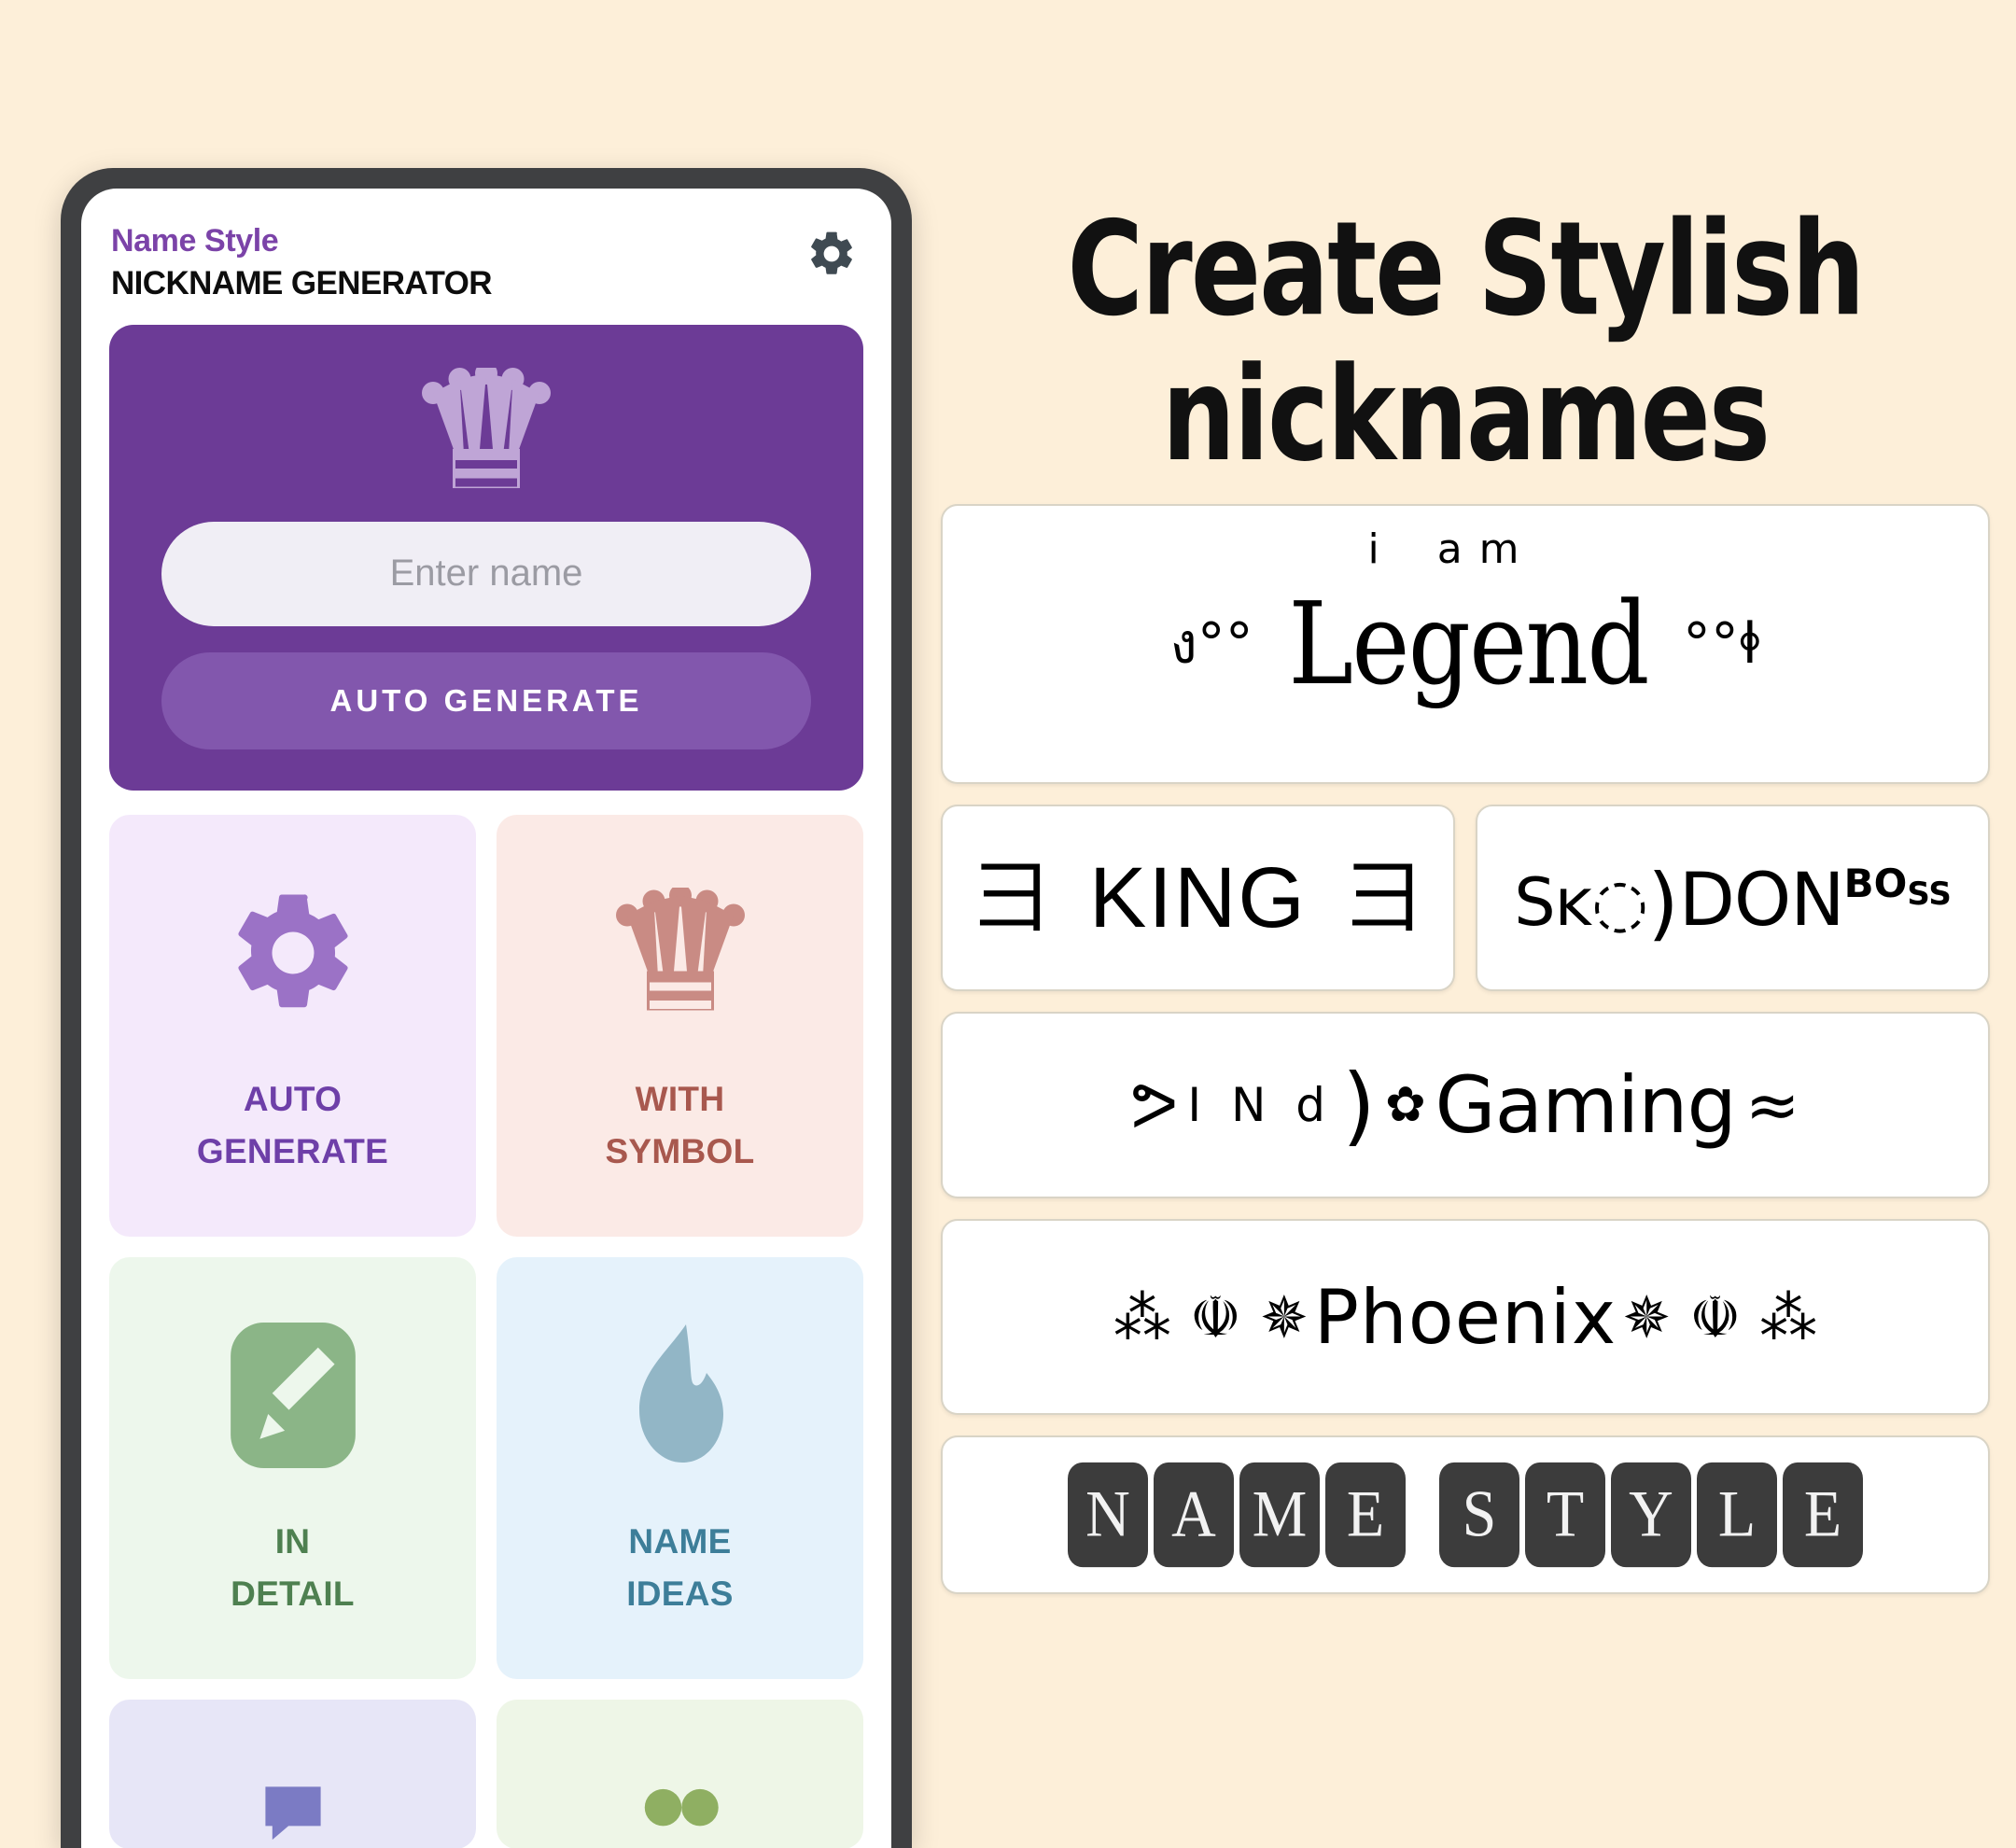  Describe the element at coordinates (1260, 1105) in the screenshot. I see `gaming-prefix: I N d` at that location.